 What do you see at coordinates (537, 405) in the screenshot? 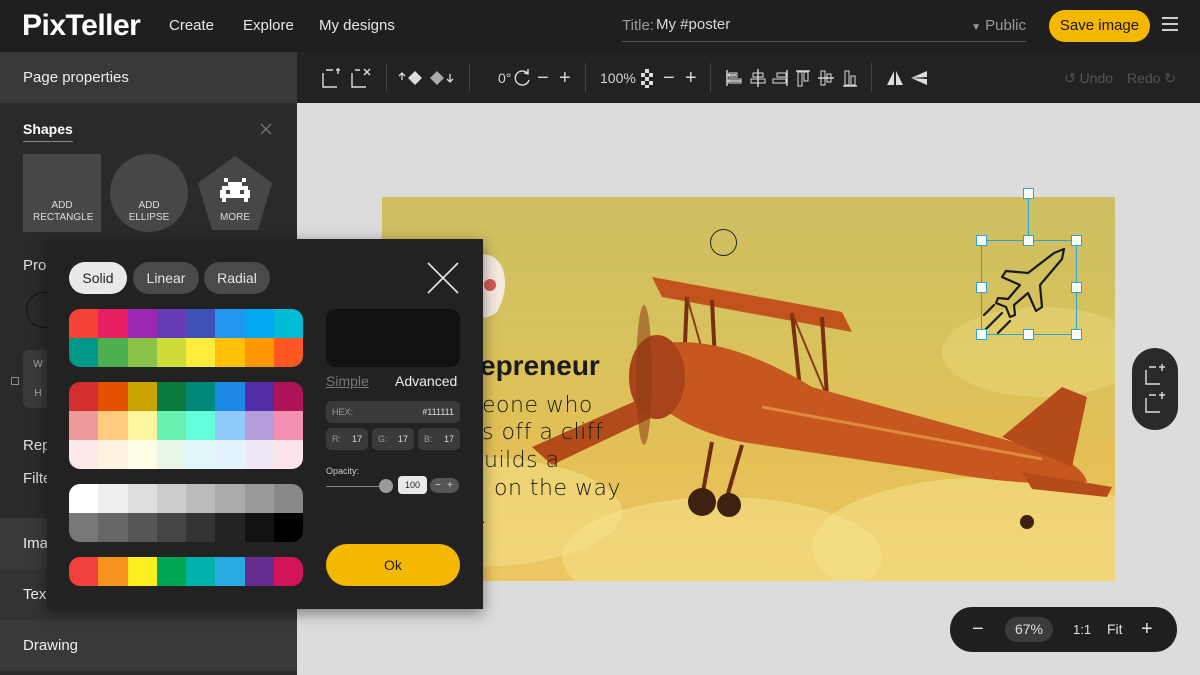
I see `poster-body-line-1: eone who` at bounding box center [537, 405].